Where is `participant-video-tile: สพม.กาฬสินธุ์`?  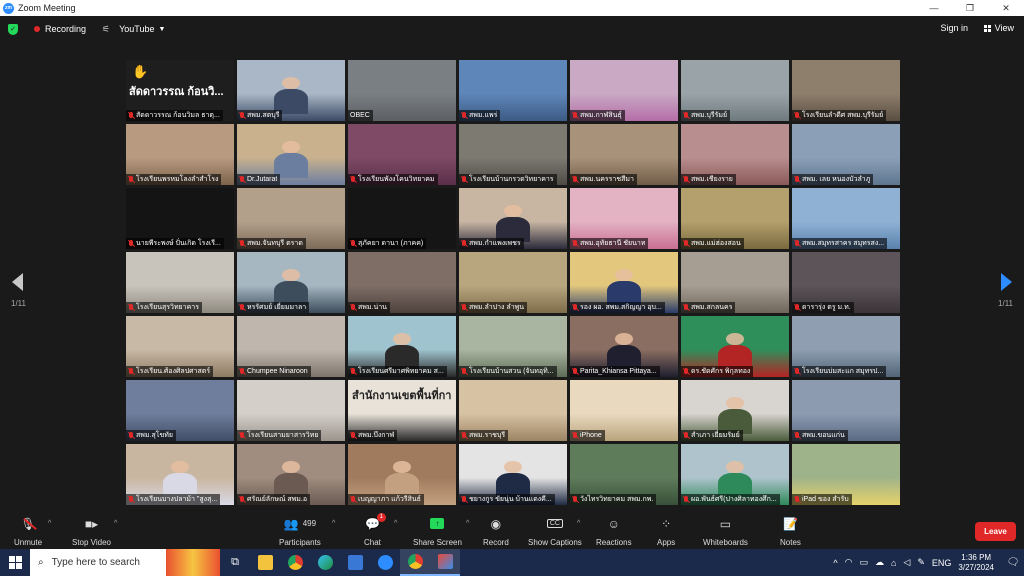 participant-video-tile: สพม.กาฬสินธุ์ is located at coordinates (624, 90).